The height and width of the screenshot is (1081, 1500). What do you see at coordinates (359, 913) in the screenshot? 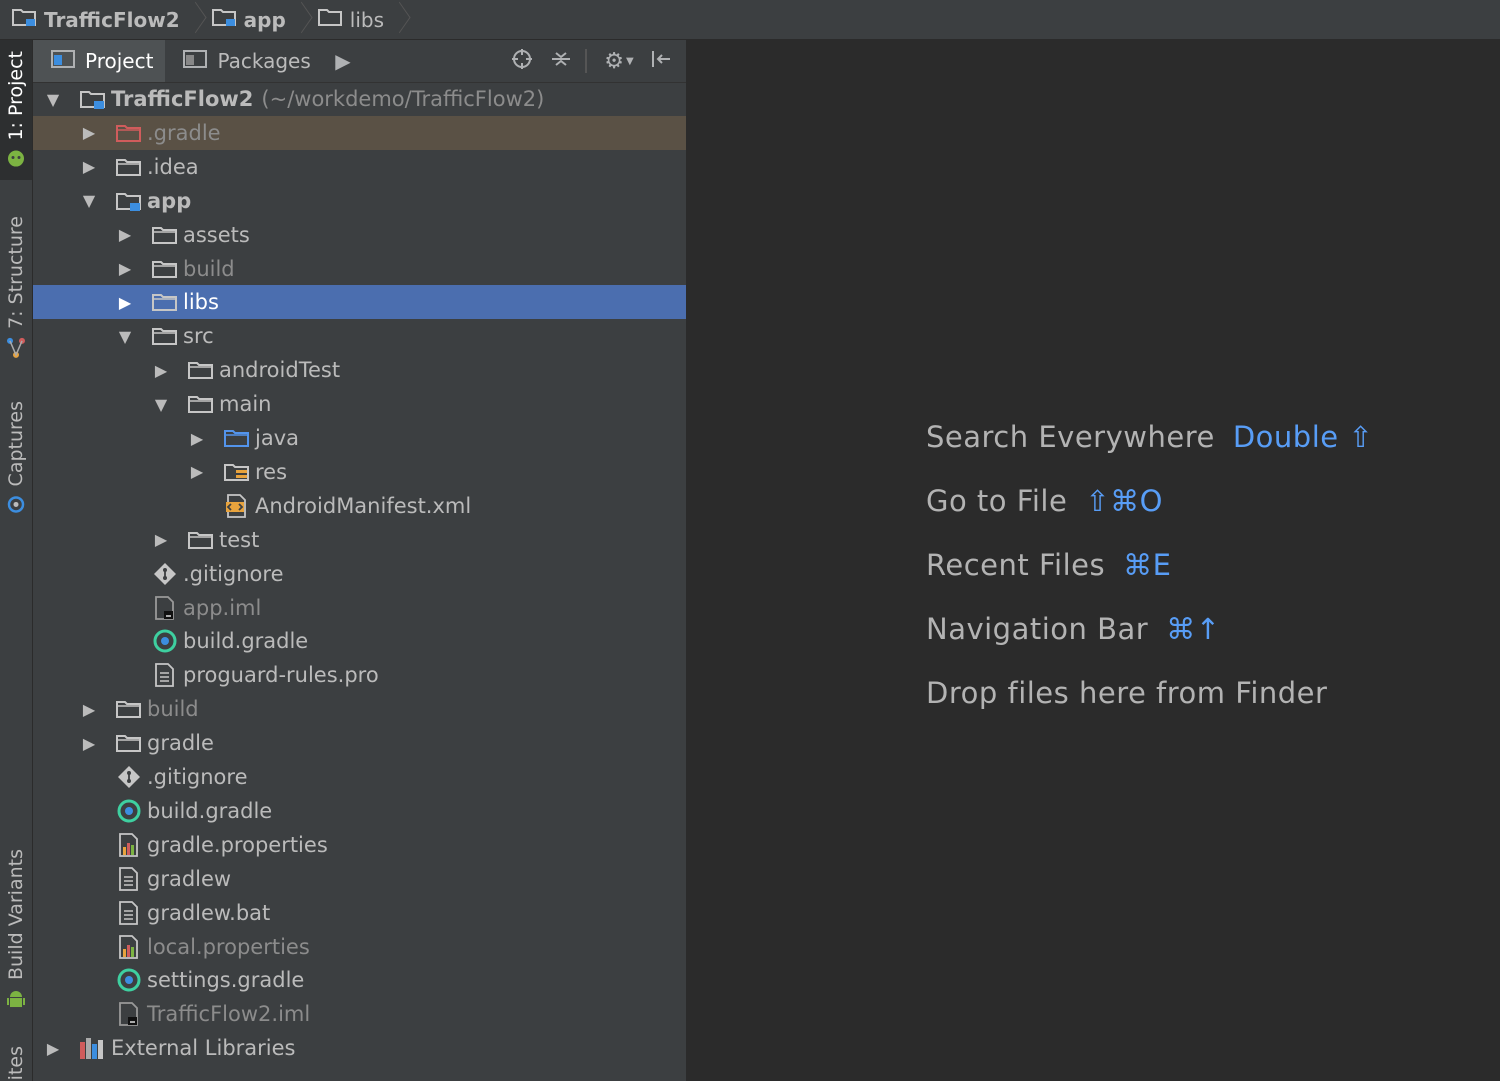
I see `tree-node: ▶gradlew.bat` at bounding box center [359, 913].